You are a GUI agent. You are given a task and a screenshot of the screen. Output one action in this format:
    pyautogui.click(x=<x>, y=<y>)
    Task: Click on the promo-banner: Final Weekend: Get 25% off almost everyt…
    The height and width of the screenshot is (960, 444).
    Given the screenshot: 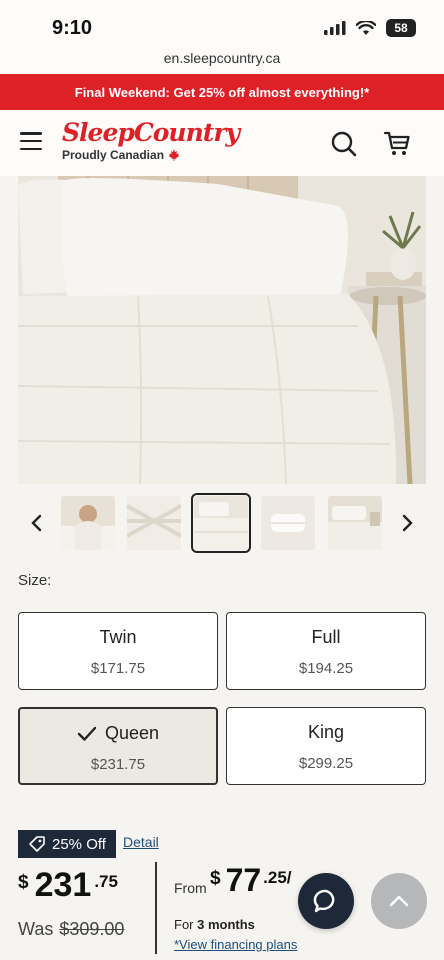 What is the action you would take?
    pyautogui.click(x=222, y=92)
    